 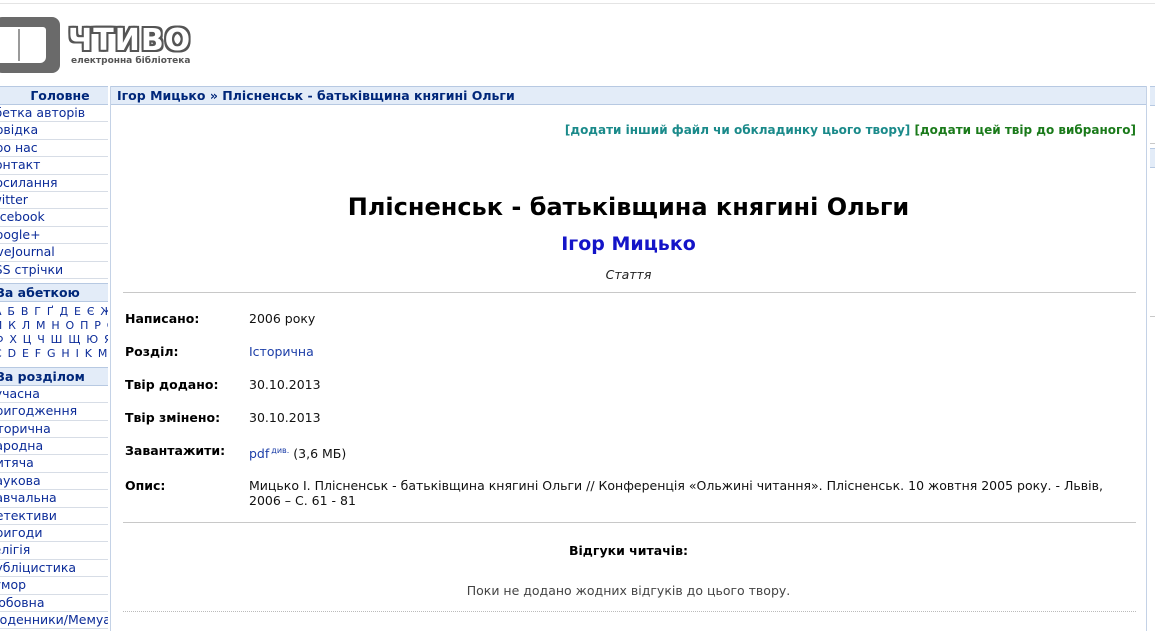 I want to click on sidebar-item-twitter: Twitter, so click(x=54, y=201).